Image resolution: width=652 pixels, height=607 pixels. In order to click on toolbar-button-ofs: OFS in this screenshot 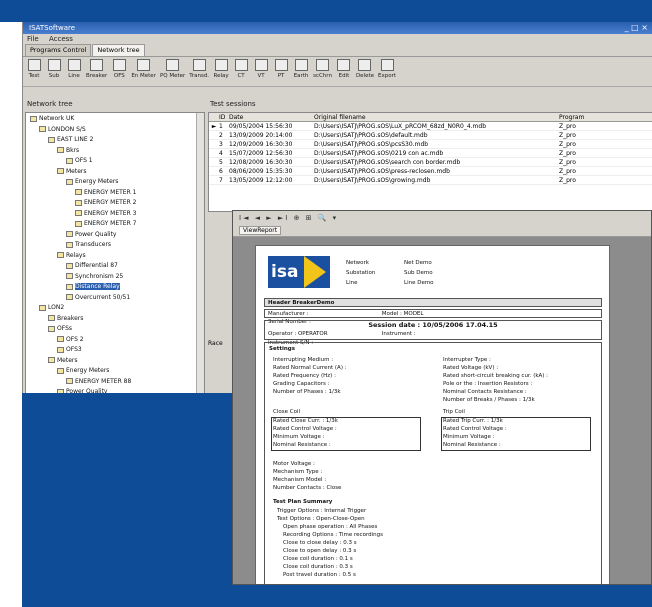, I will do `click(119, 69)`.